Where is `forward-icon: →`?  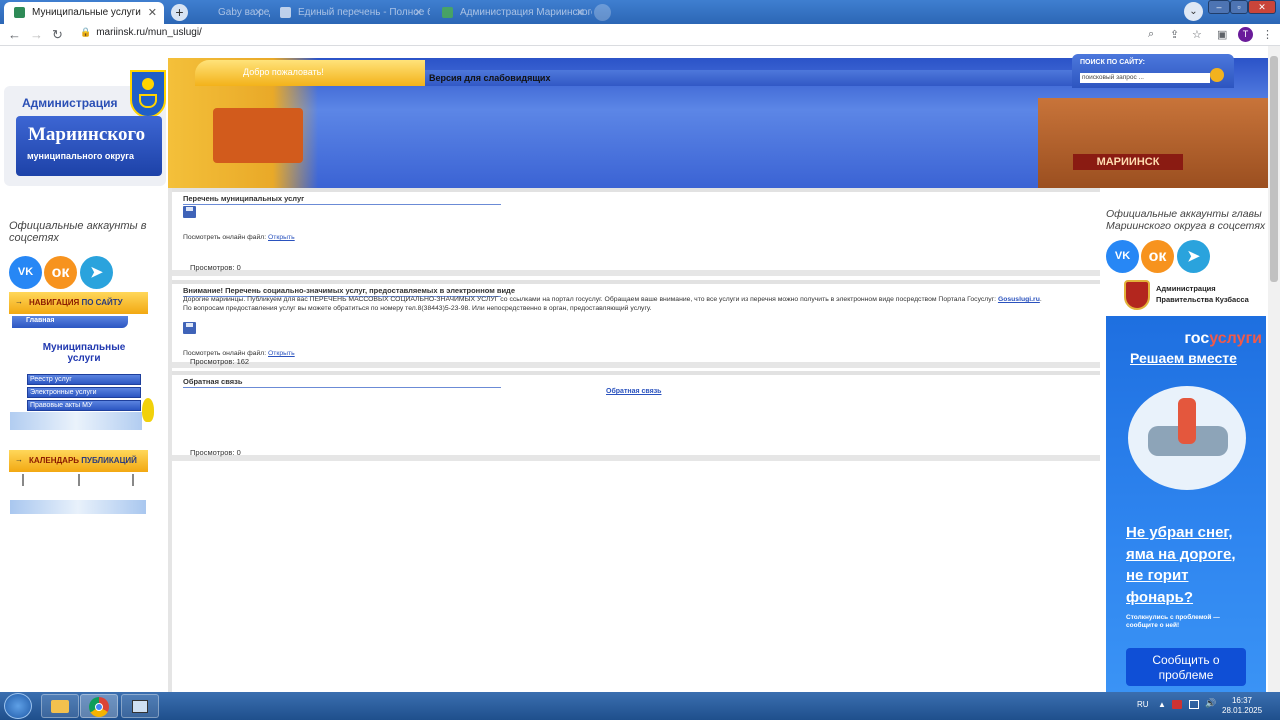 forward-icon: → is located at coordinates (36, 34).